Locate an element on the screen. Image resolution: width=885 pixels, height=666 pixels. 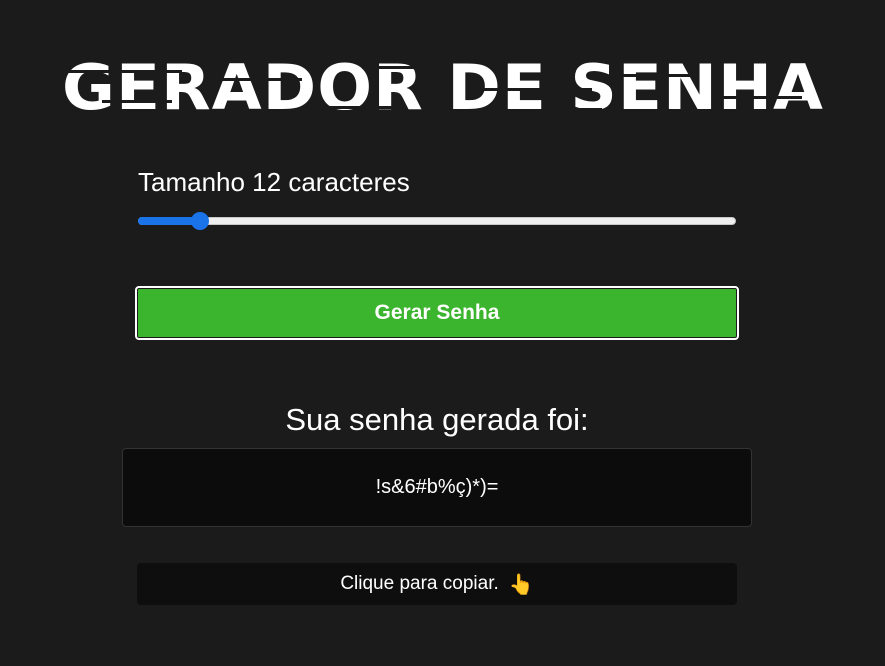
generated-password-text: !s&6#b%ç)*)= is located at coordinates (437, 487).